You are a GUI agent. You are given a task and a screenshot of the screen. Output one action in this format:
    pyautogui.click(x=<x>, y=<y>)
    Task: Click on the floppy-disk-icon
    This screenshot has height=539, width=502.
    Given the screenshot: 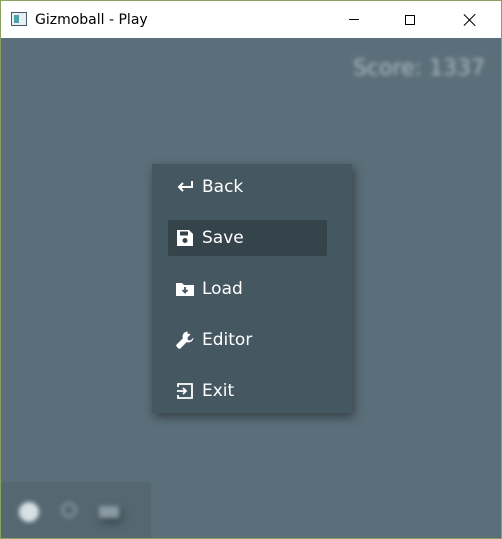 What is the action you would take?
    pyautogui.click(x=185, y=238)
    